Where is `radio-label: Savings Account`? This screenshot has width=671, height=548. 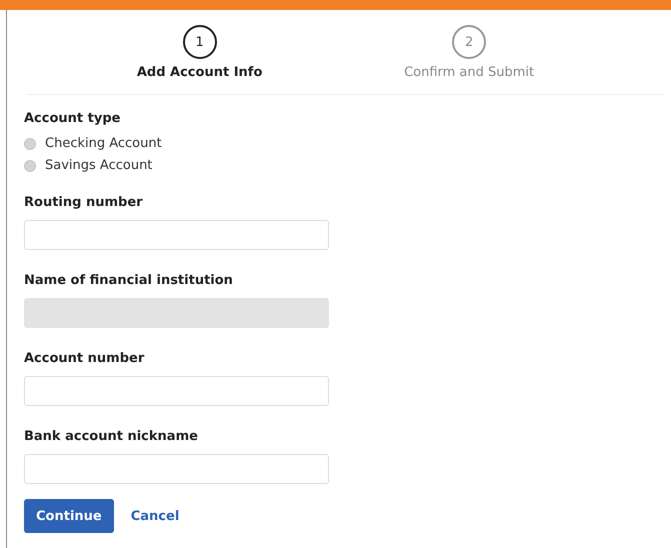 radio-label: Savings Account is located at coordinates (98, 165).